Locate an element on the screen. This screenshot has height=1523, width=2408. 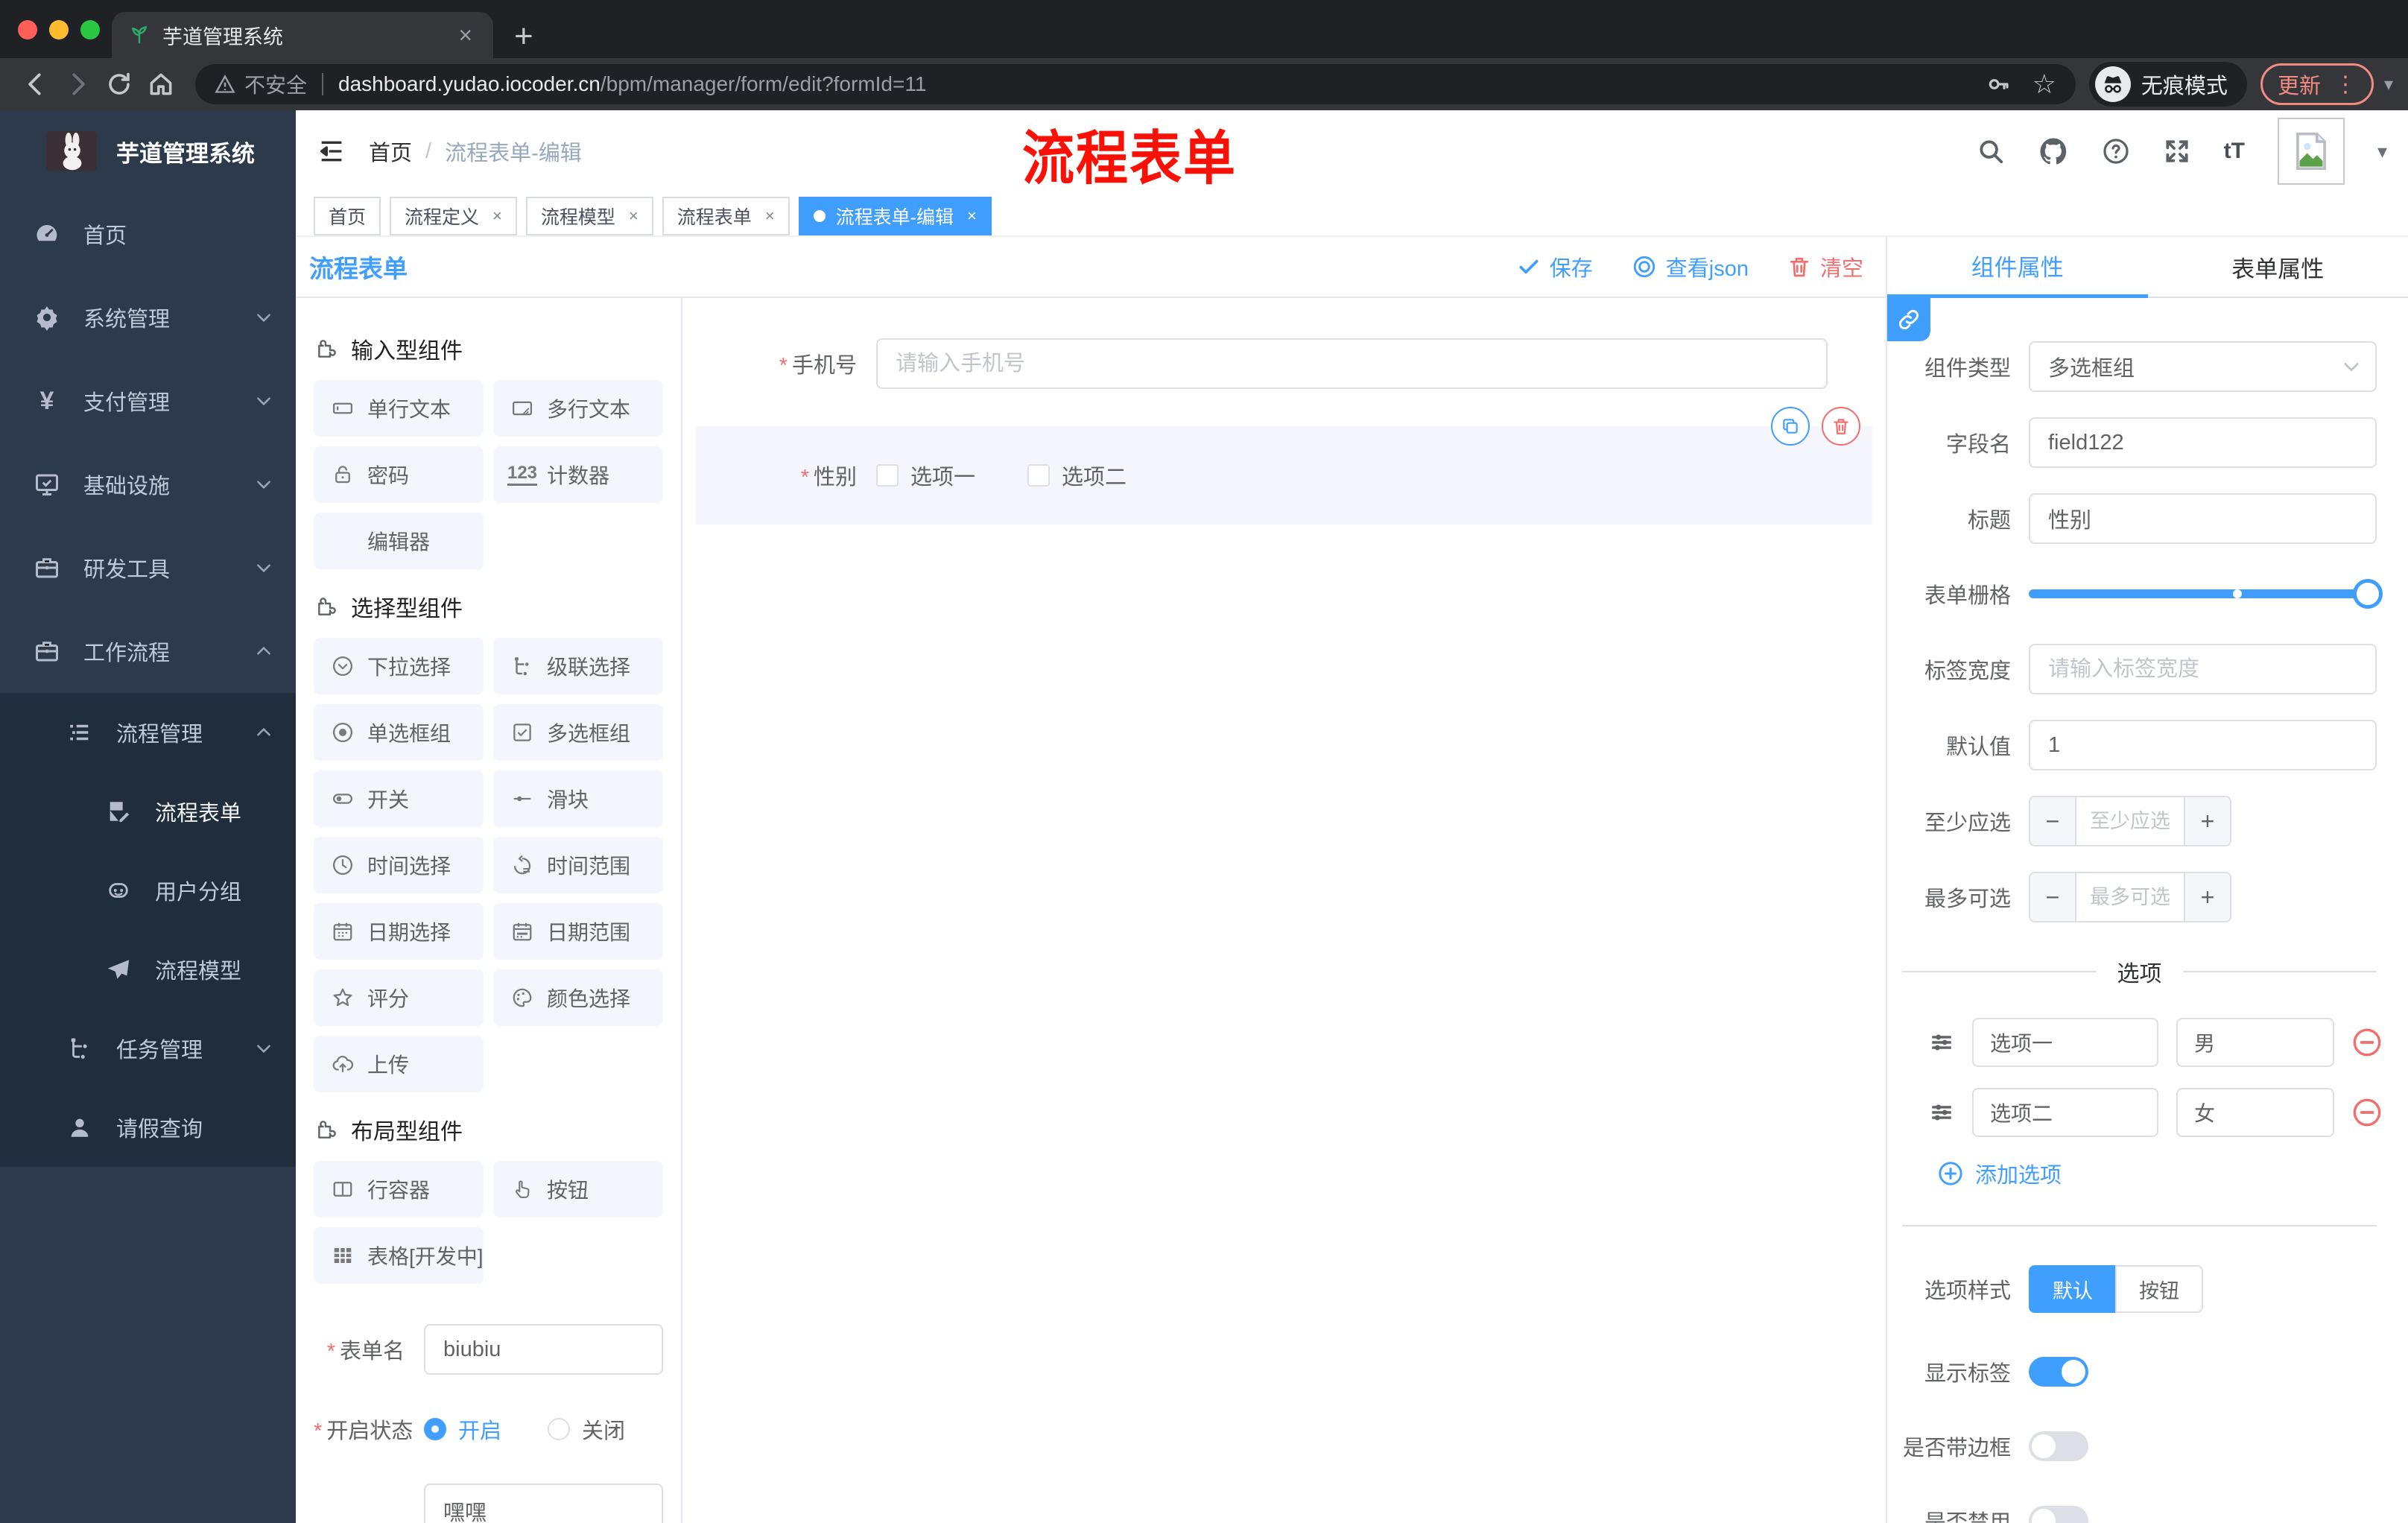
stepper-plus-button: + is located at coordinates (2207, 897).